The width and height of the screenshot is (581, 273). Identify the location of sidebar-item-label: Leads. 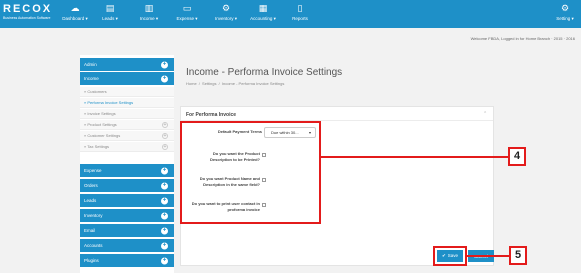
(90, 200).